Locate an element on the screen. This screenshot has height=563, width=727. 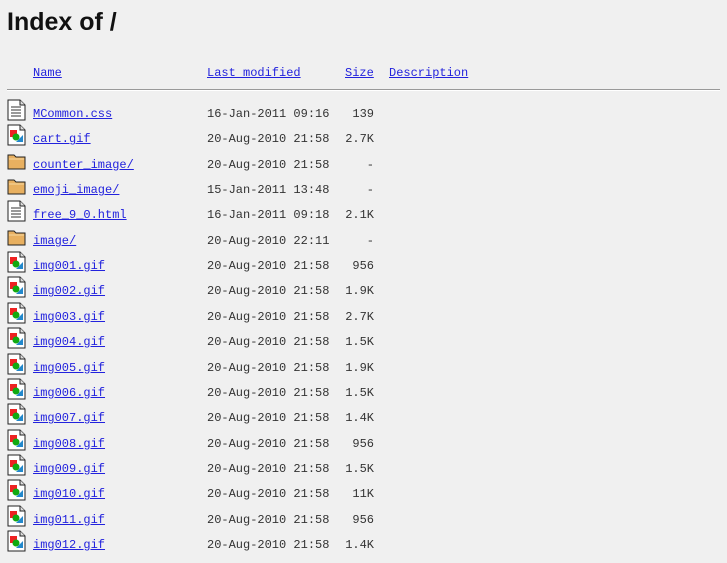
file-link: img008.gif is located at coordinates (69, 444).